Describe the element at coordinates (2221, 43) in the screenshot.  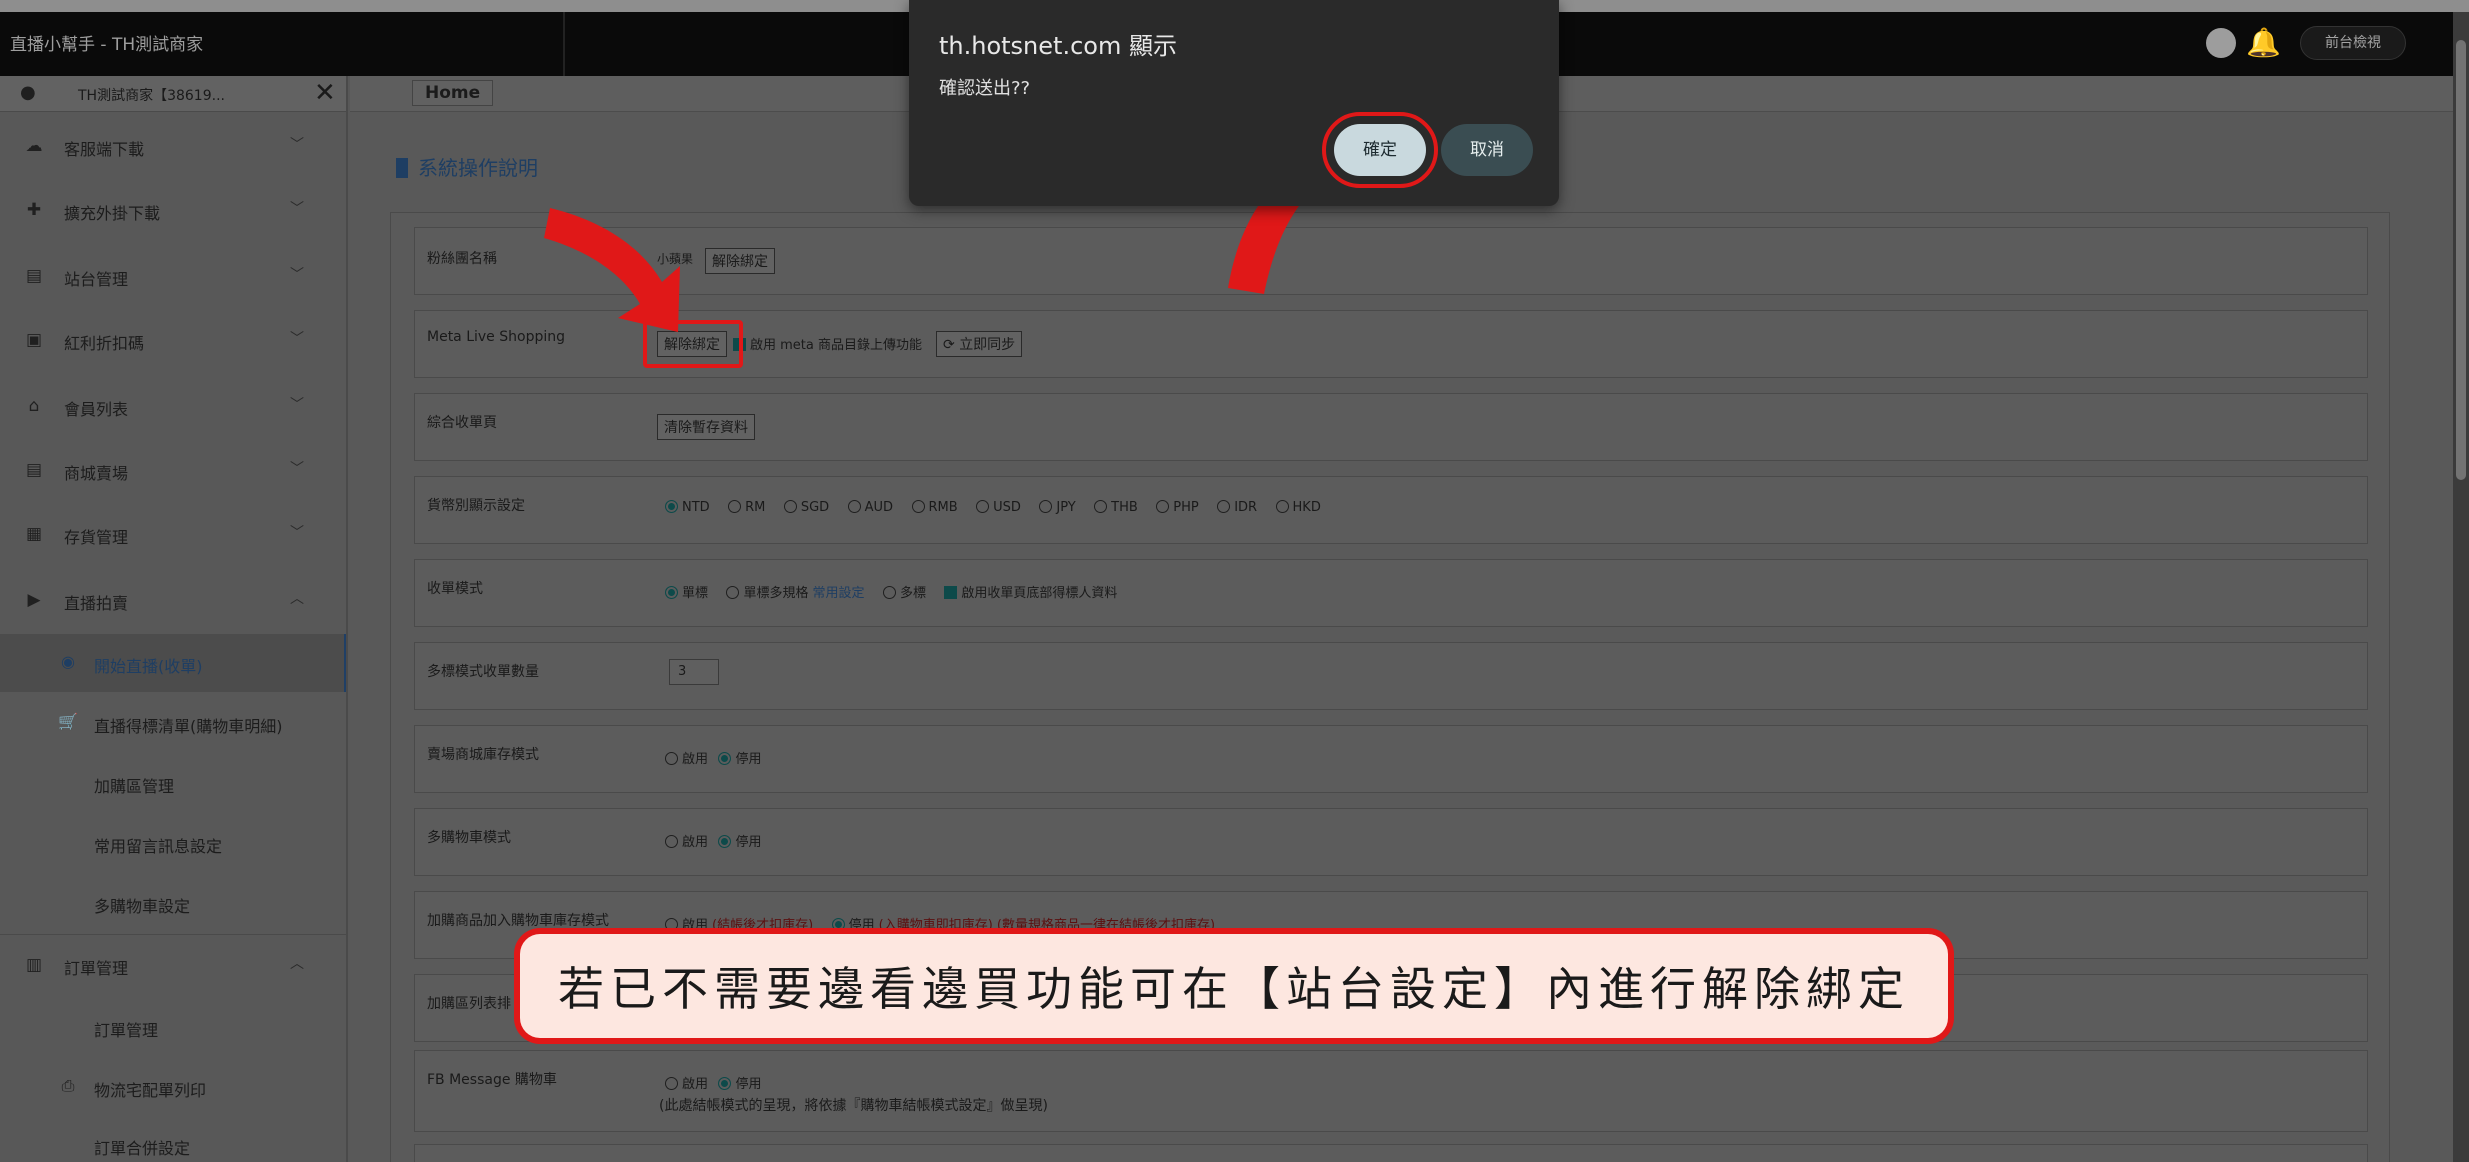
I see `globe-icon` at that location.